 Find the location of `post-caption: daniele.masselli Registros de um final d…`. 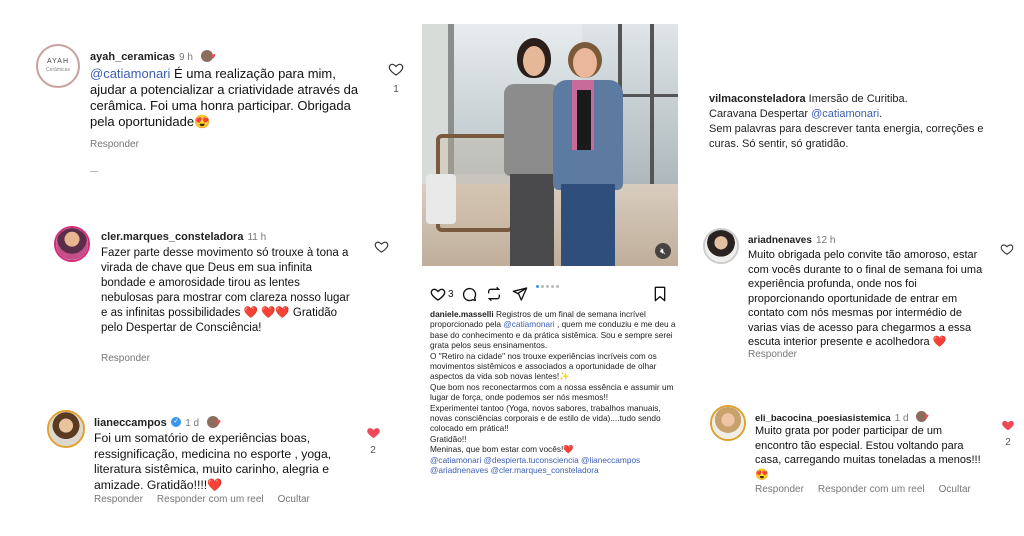

post-caption: daniele.masselli Registros de um final d… is located at coordinates (554, 392).